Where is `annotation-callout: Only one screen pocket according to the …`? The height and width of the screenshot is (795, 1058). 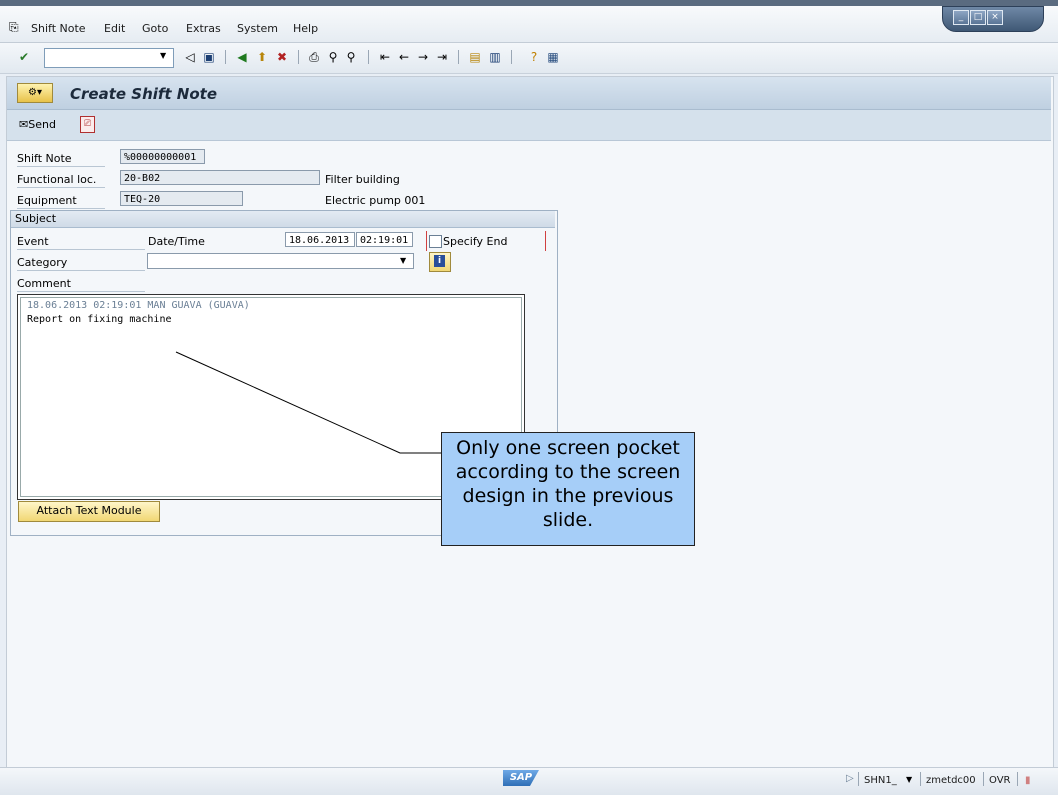 annotation-callout: Only one screen pocket according to the … is located at coordinates (568, 489).